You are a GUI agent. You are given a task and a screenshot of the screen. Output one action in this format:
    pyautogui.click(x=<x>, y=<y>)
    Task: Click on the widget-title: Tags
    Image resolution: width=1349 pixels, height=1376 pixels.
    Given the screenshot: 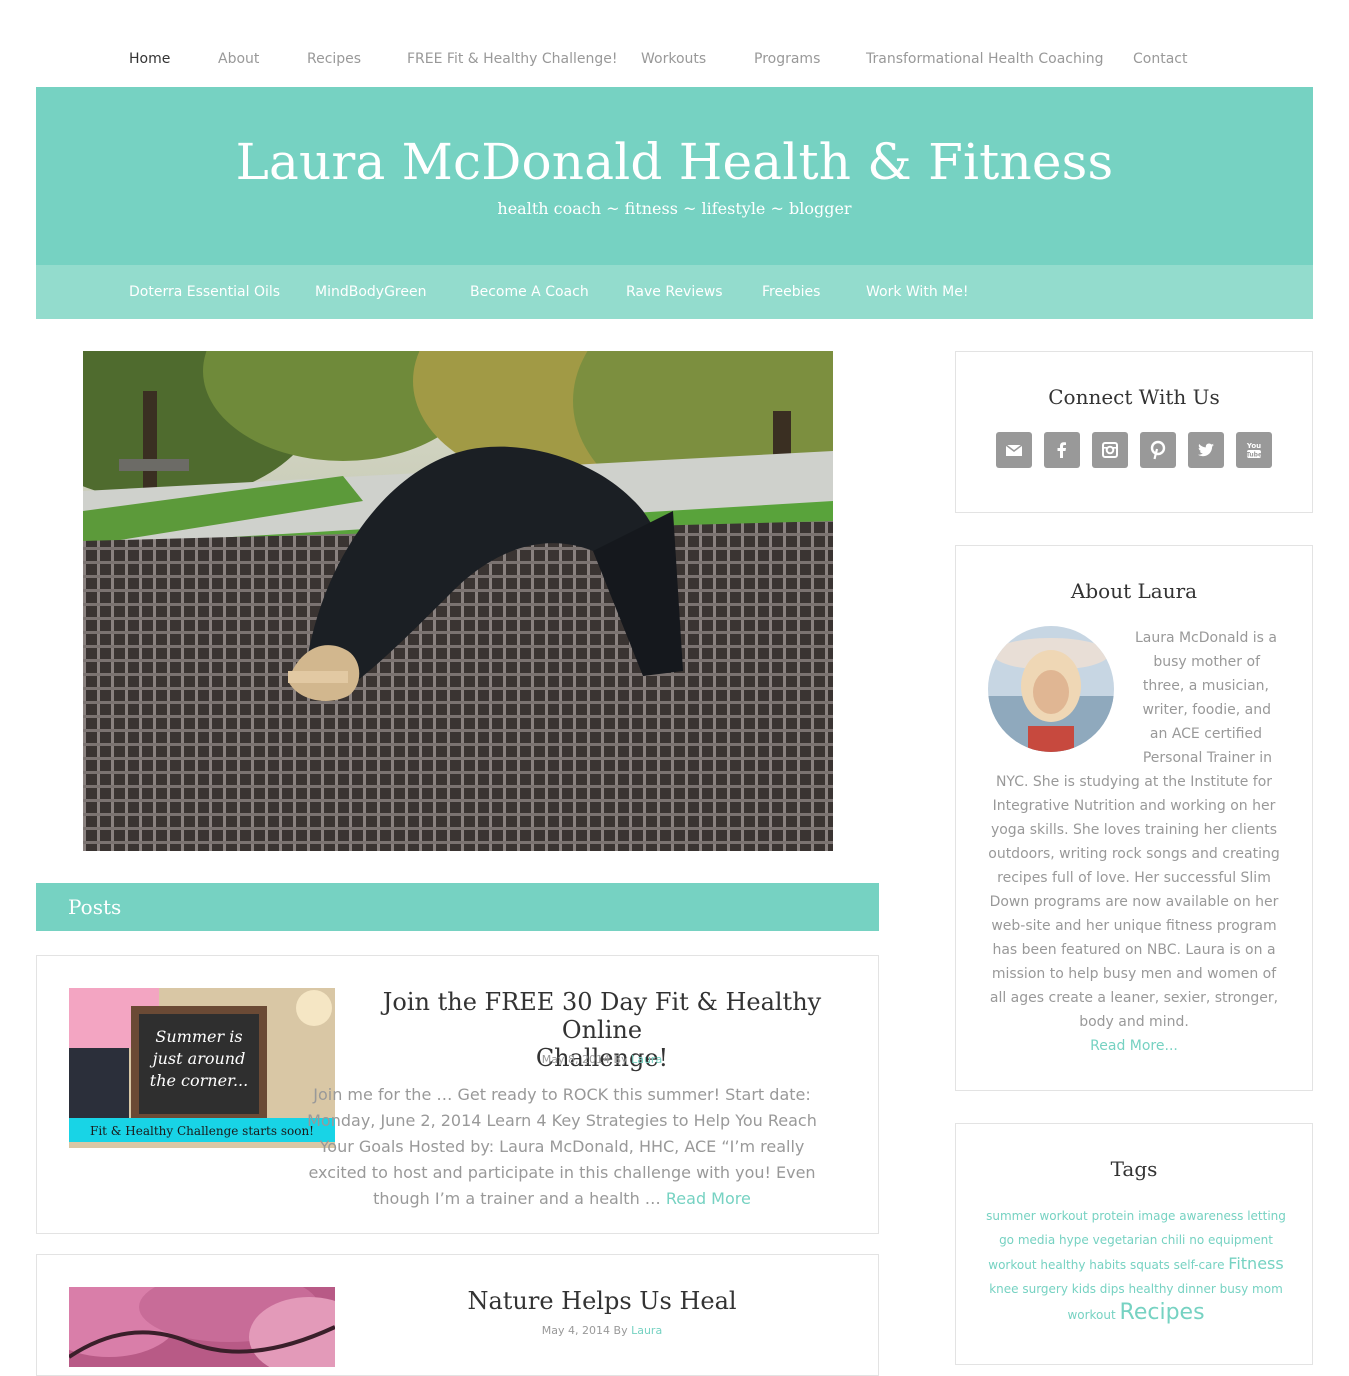 What is the action you would take?
    pyautogui.click(x=1134, y=1169)
    